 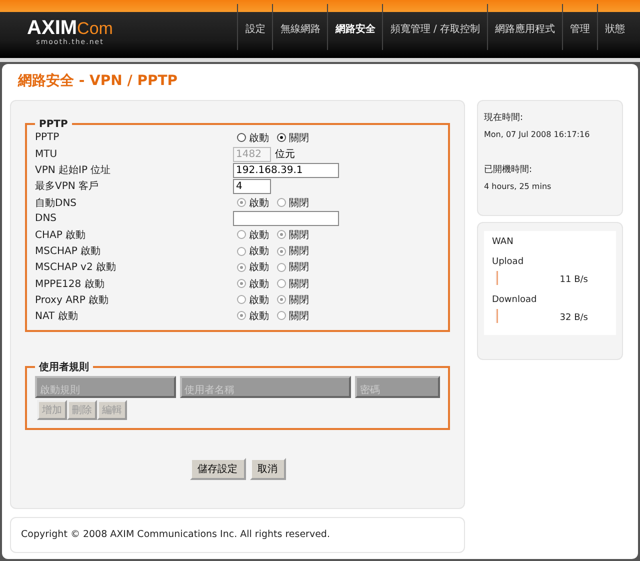 What do you see at coordinates (175, 534) in the screenshot?
I see `copyright-text: Copyright © 2008 AXIM Communications Inc. All rights reserved.` at bounding box center [175, 534].